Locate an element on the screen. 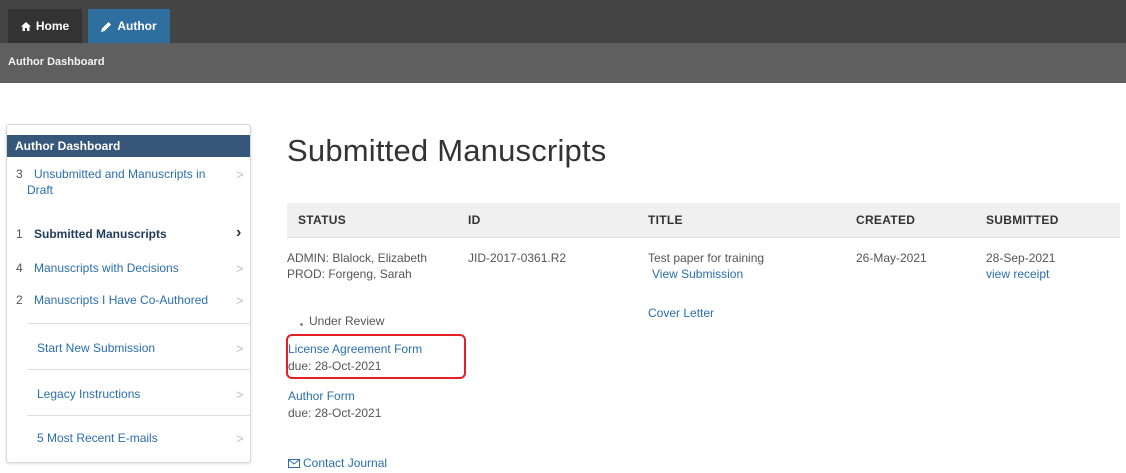 The height and width of the screenshot is (473, 1126). sidebar-title: Author Dashboard is located at coordinates (128, 146).